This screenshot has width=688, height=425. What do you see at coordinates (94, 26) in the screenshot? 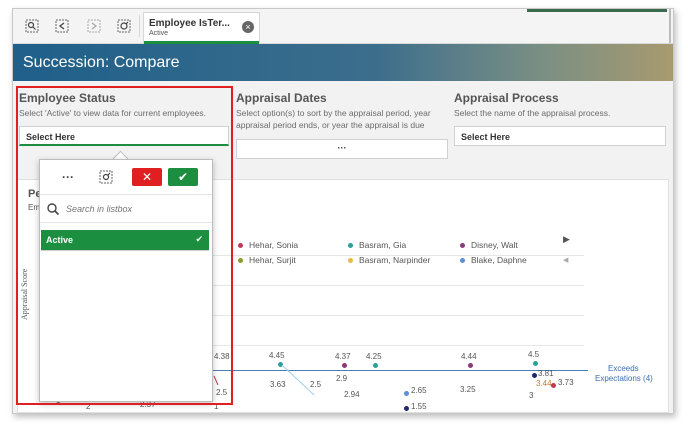
I see `step-forward-icon` at bounding box center [94, 26].